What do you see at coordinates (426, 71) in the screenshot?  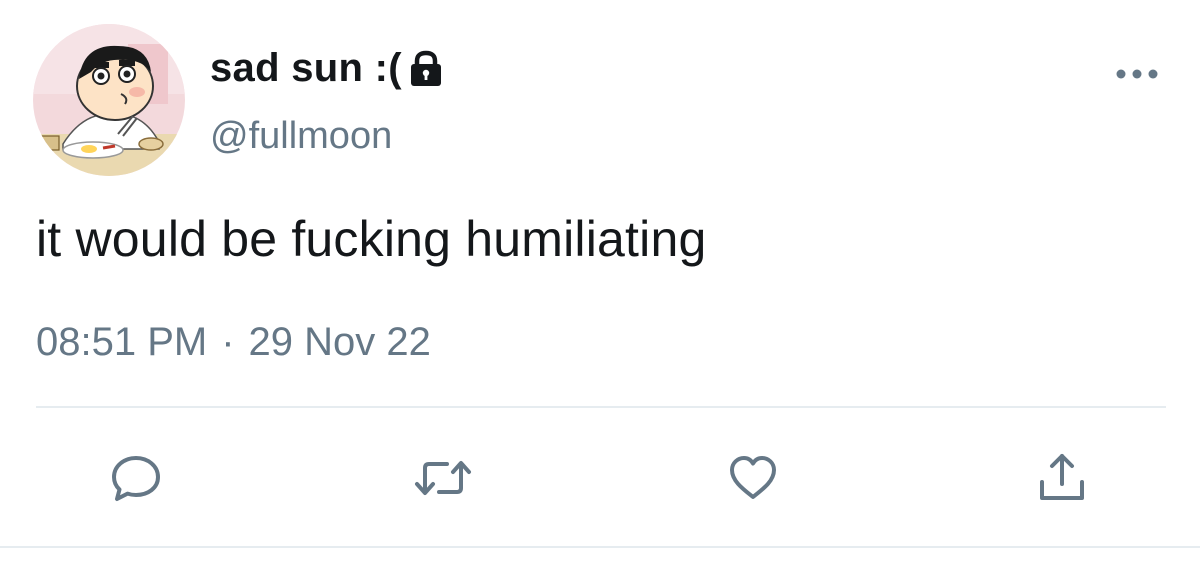 I see `lock-icon` at bounding box center [426, 71].